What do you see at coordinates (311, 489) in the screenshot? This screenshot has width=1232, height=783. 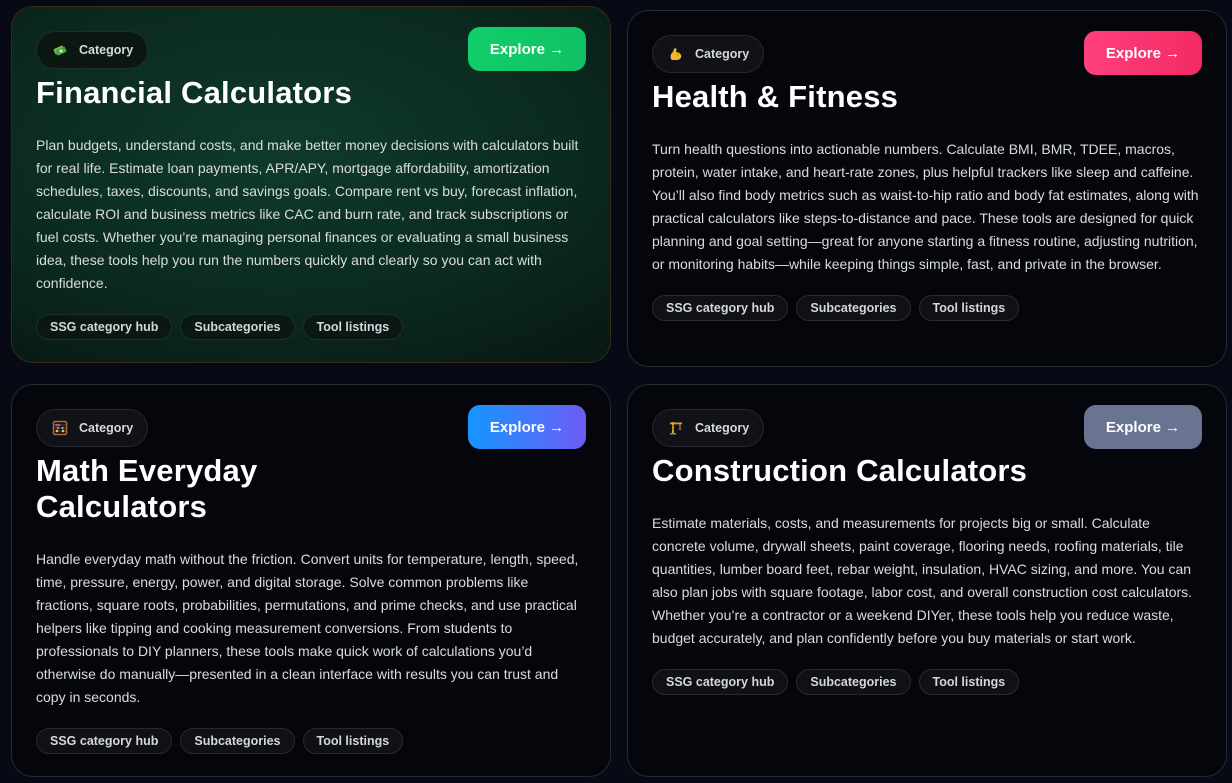 I see `card-title: Math Everyday Calculators` at bounding box center [311, 489].